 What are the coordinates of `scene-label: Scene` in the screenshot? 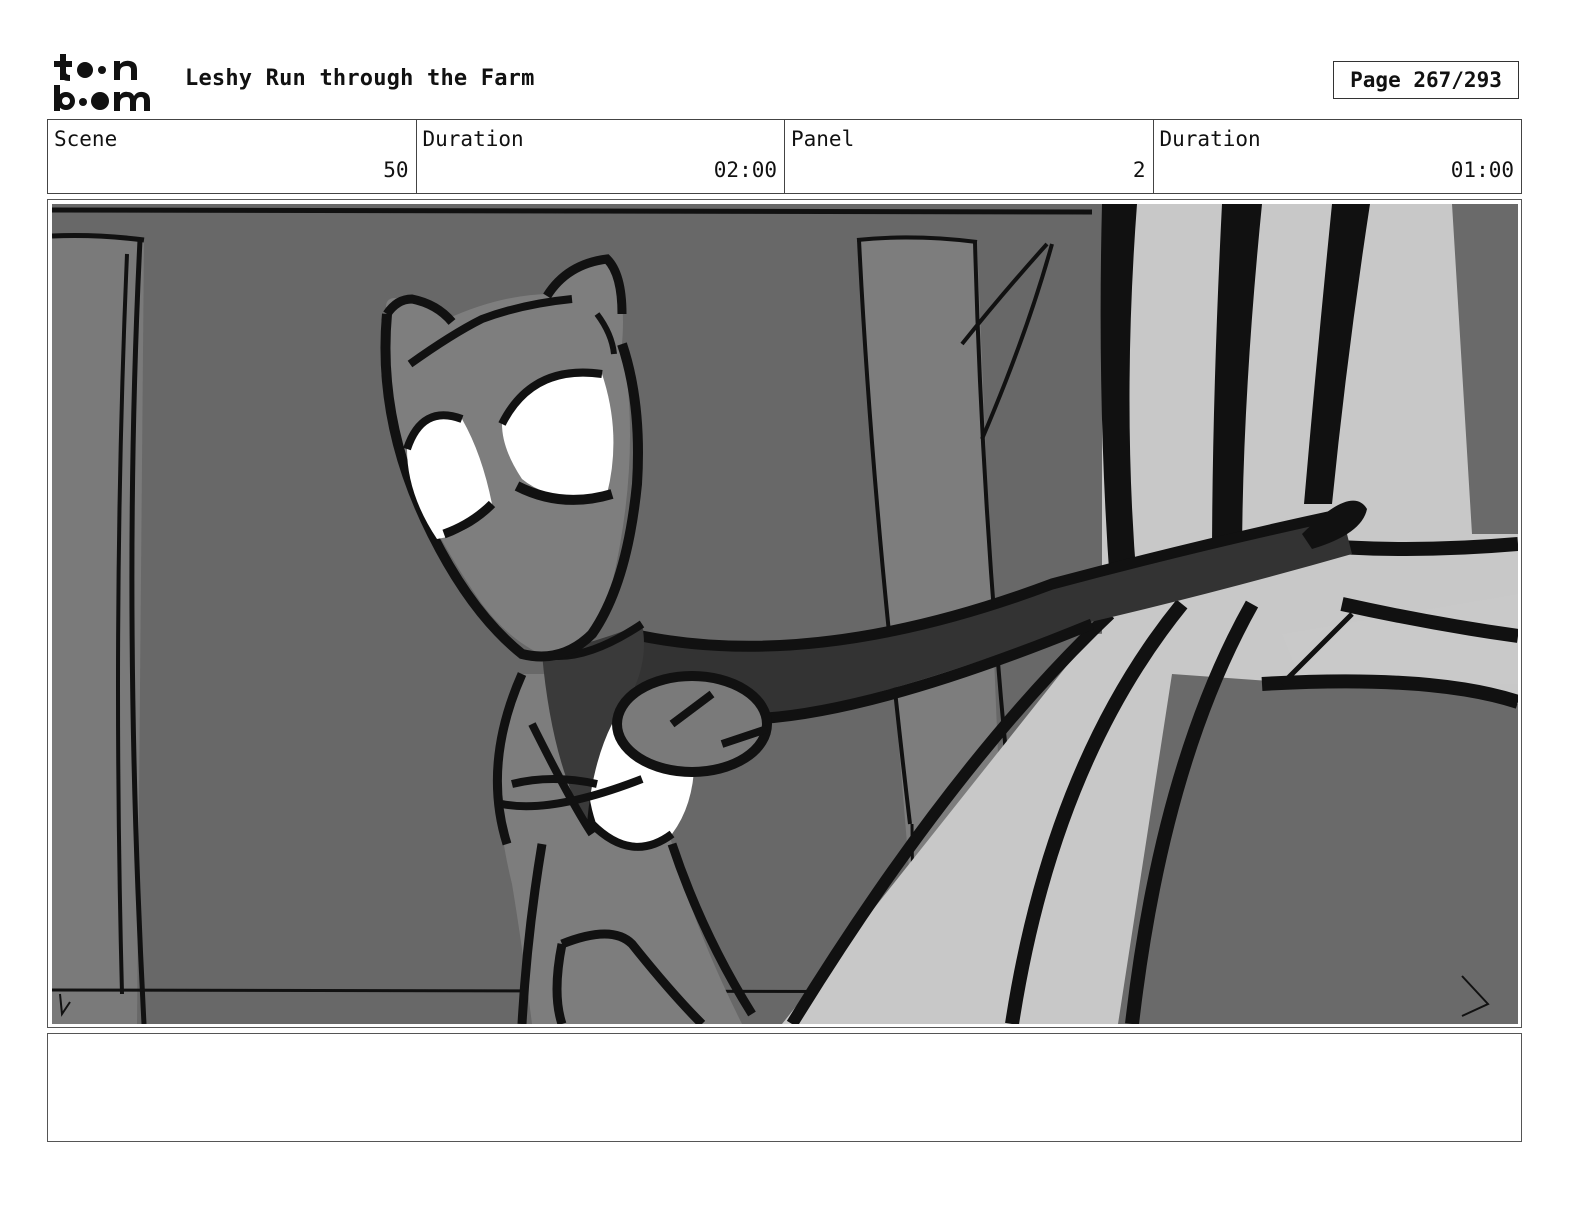 It's located at (86, 139).